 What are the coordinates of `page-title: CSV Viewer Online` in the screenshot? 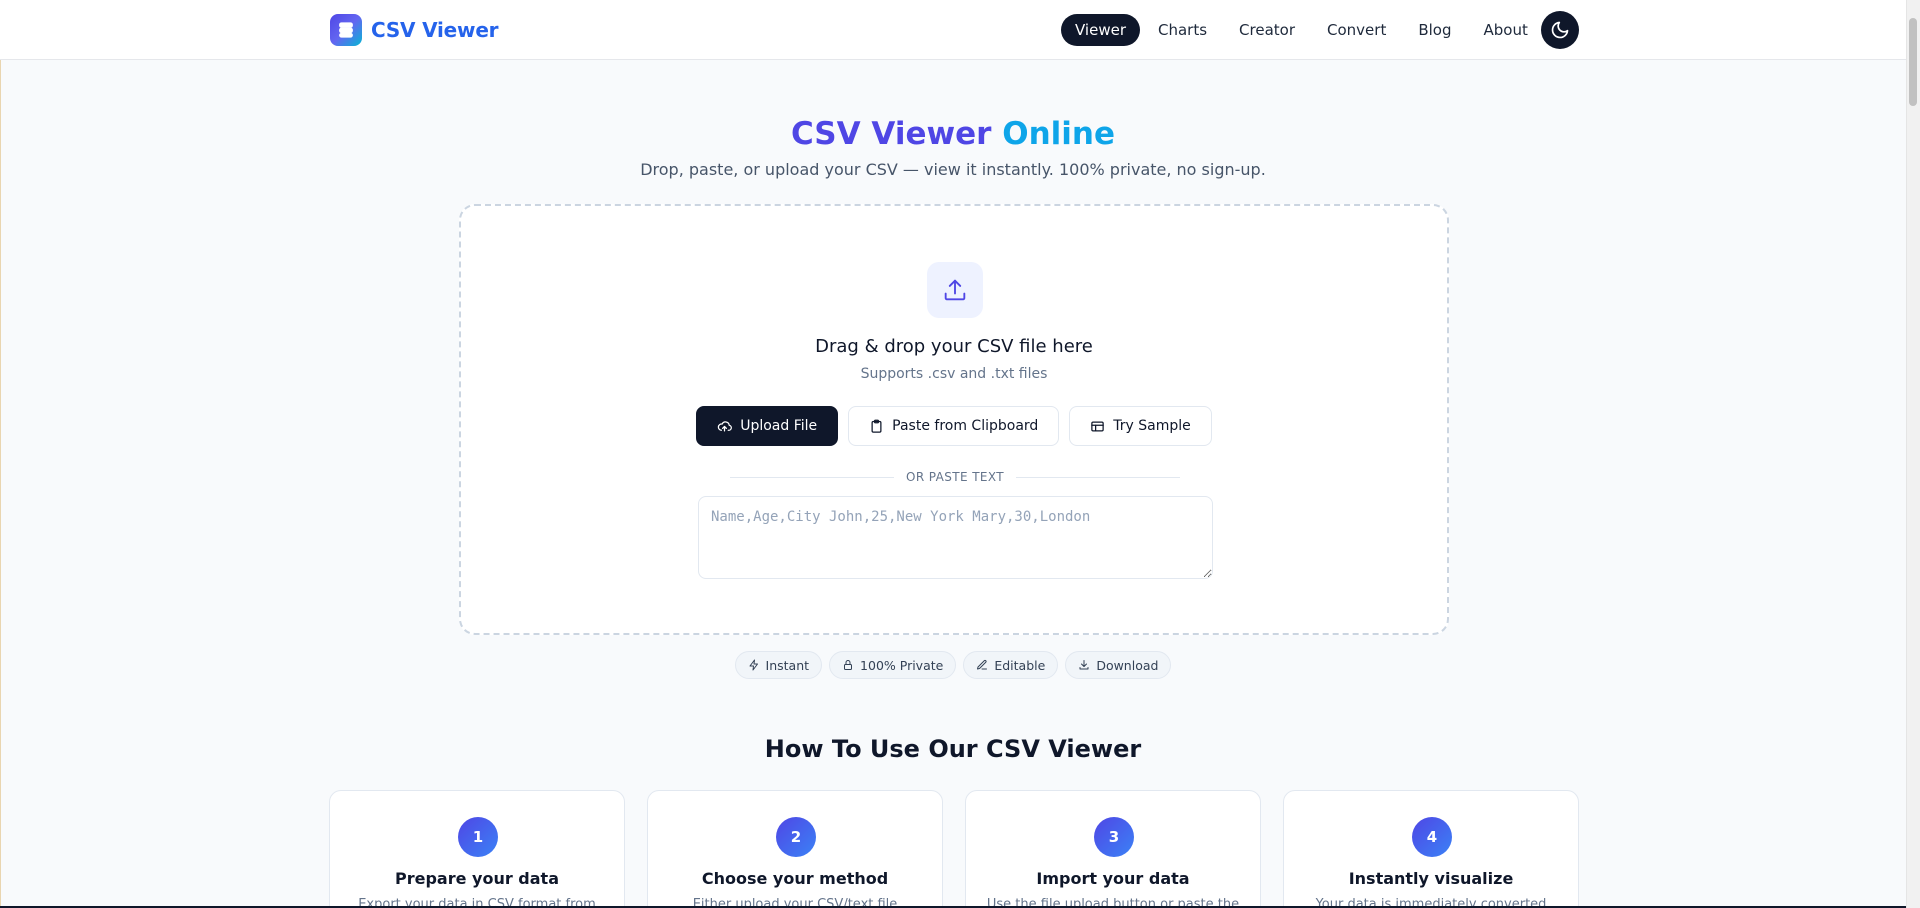 It's located at (953, 134).